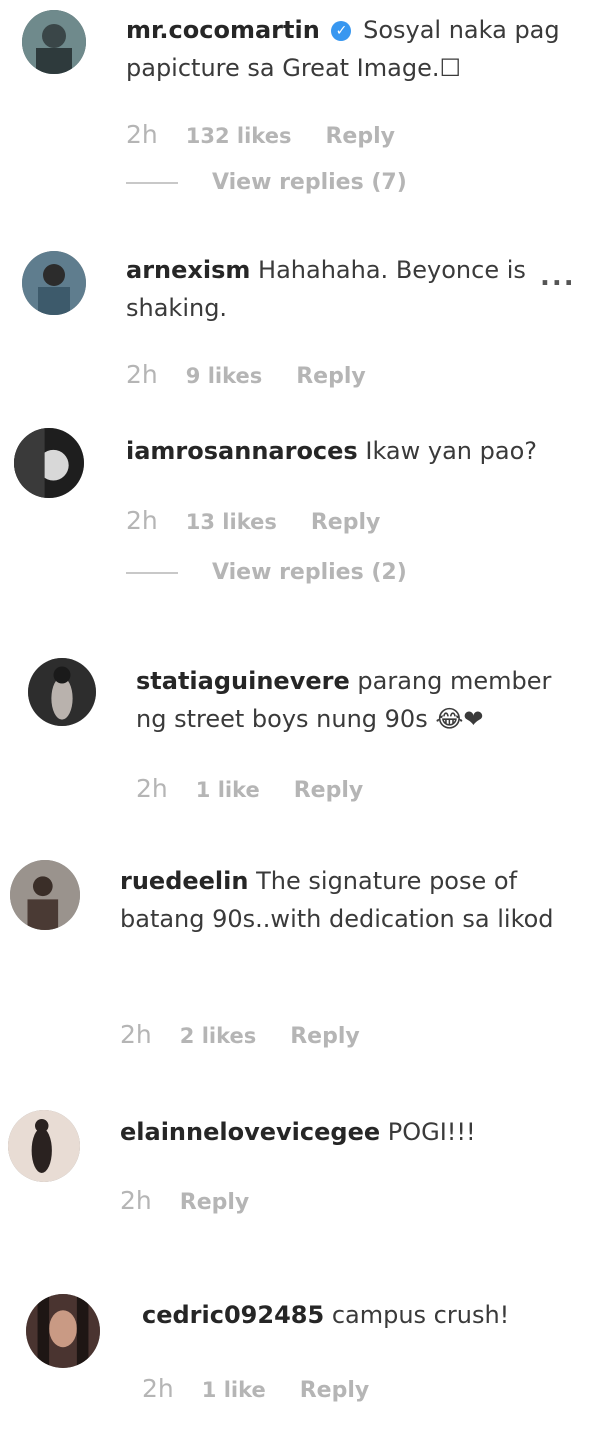 The image size is (600, 1441). What do you see at coordinates (309, 182) in the screenshot?
I see `view-replies-label: View replies (7)` at bounding box center [309, 182].